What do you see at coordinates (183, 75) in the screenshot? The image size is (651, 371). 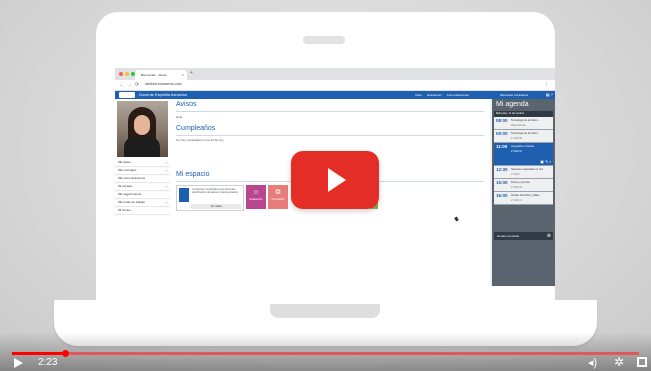 I see `close-tab-icon: ×` at bounding box center [183, 75].